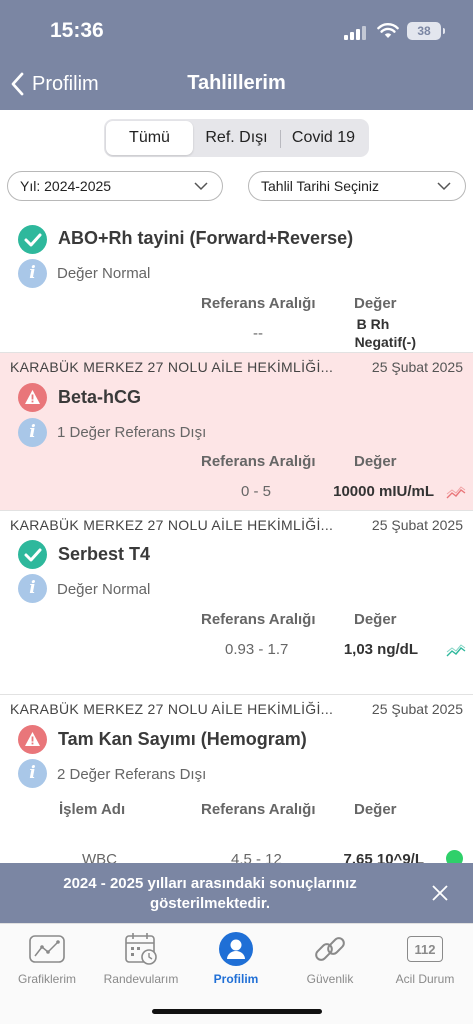 This screenshot has height=1024, width=473. What do you see at coordinates (256, 491) in the screenshot?
I see `reference-range: 0 - 5` at bounding box center [256, 491].